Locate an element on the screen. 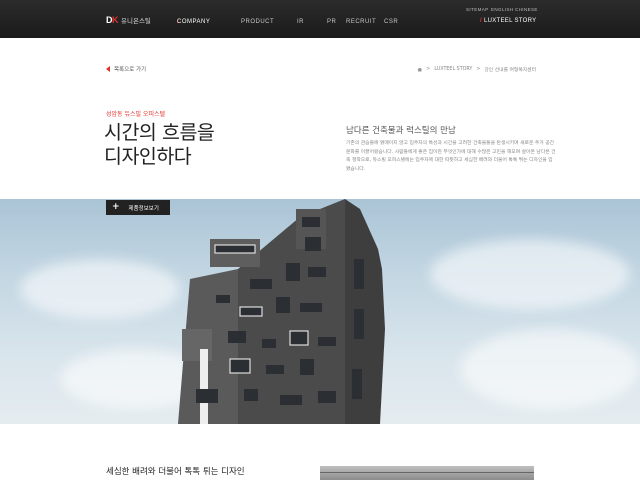 The width and height of the screenshot is (640, 480). breadcrumb: > LUXTEEL STORY > 강인 선내를 여형복지센터 is located at coordinates (476, 69).